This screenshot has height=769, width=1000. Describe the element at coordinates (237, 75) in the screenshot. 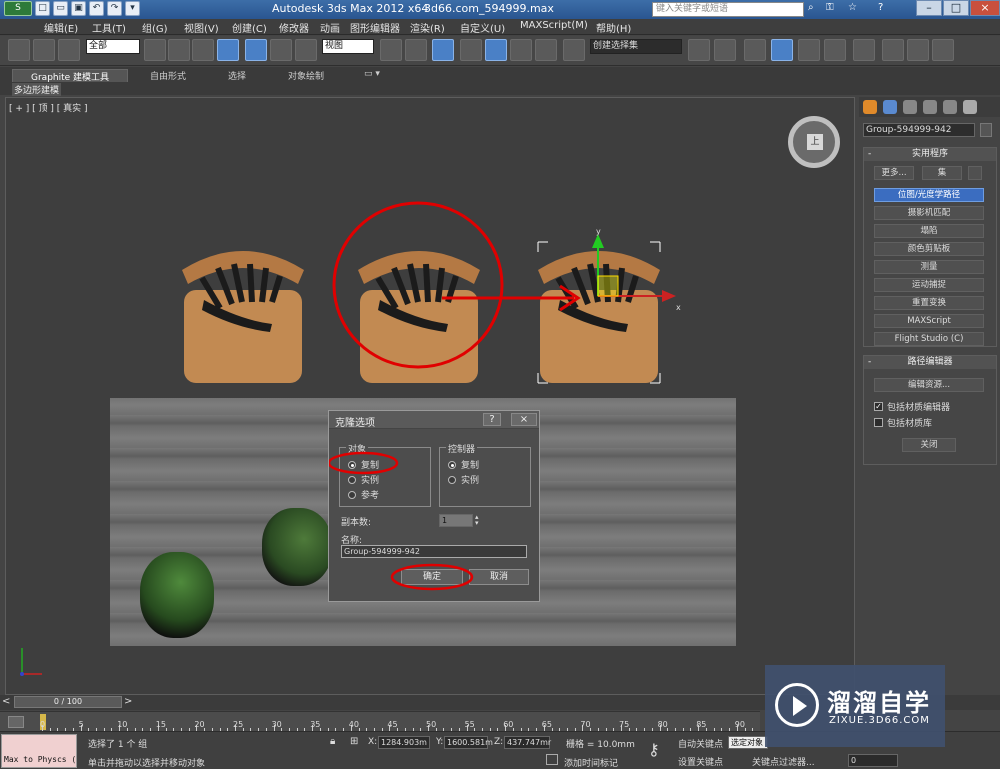

I see `tab-selection: 选择` at that location.